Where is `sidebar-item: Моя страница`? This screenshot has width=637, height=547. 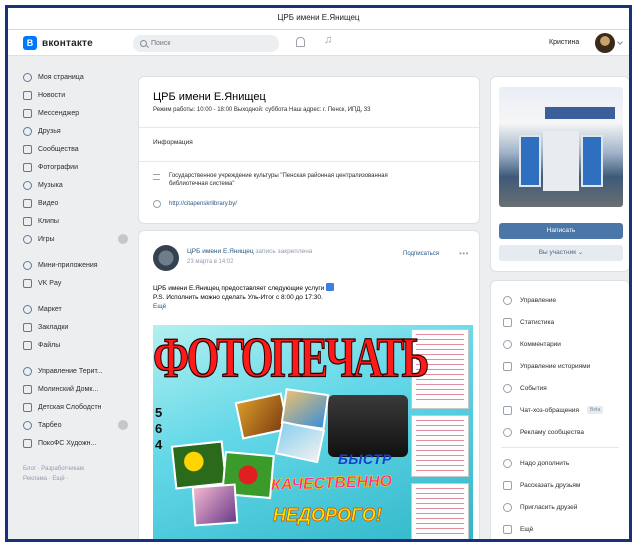
sidebar-item: Моя страница is located at coordinates (75, 77).